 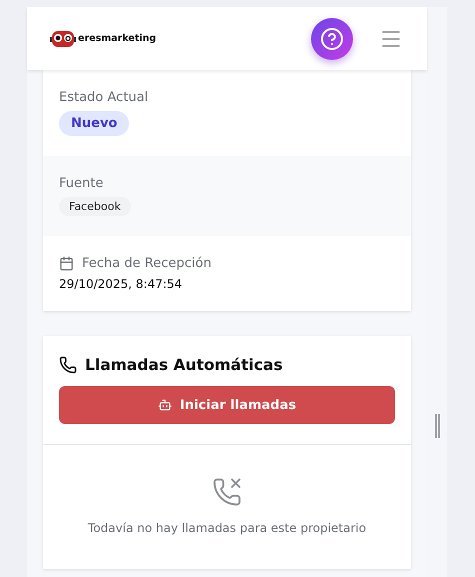 I want to click on status-badge: Nuevo, so click(x=94, y=123).